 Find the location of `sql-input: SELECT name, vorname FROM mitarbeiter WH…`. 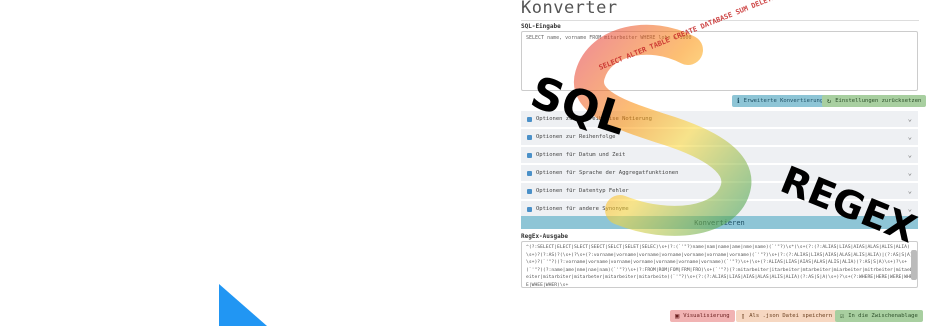

sql-input: SELECT name, vorname FROM mitarbeiter WH… is located at coordinates (719, 61).